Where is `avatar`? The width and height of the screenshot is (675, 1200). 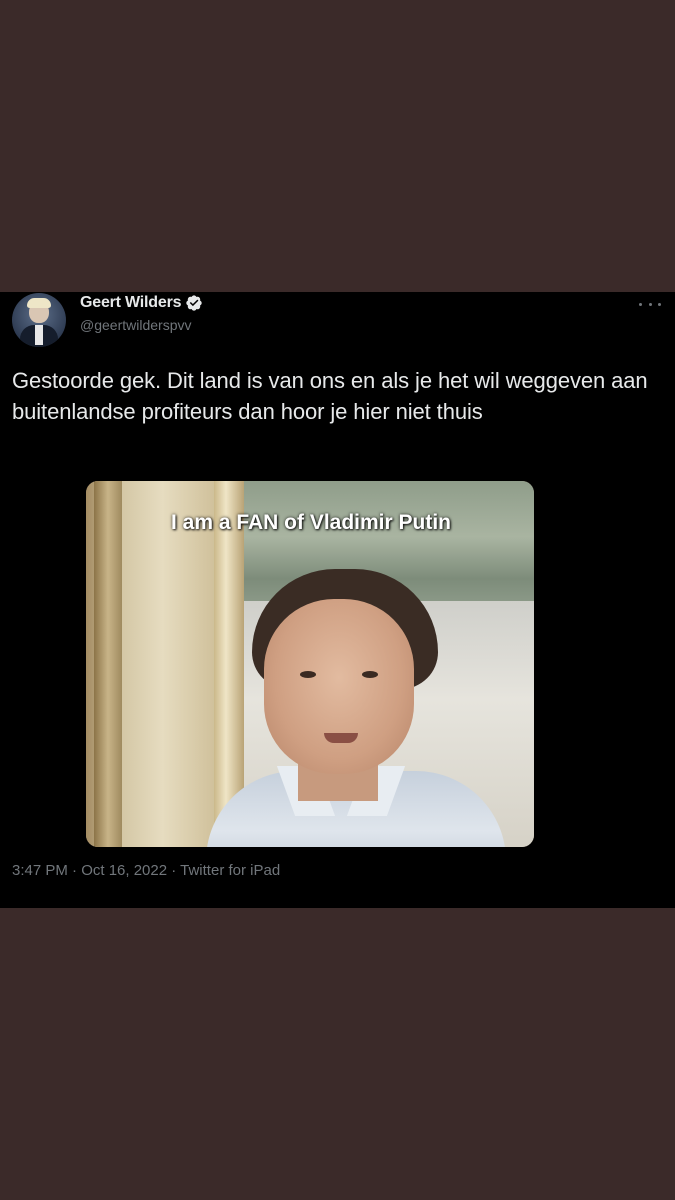 avatar is located at coordinates (39, 320).